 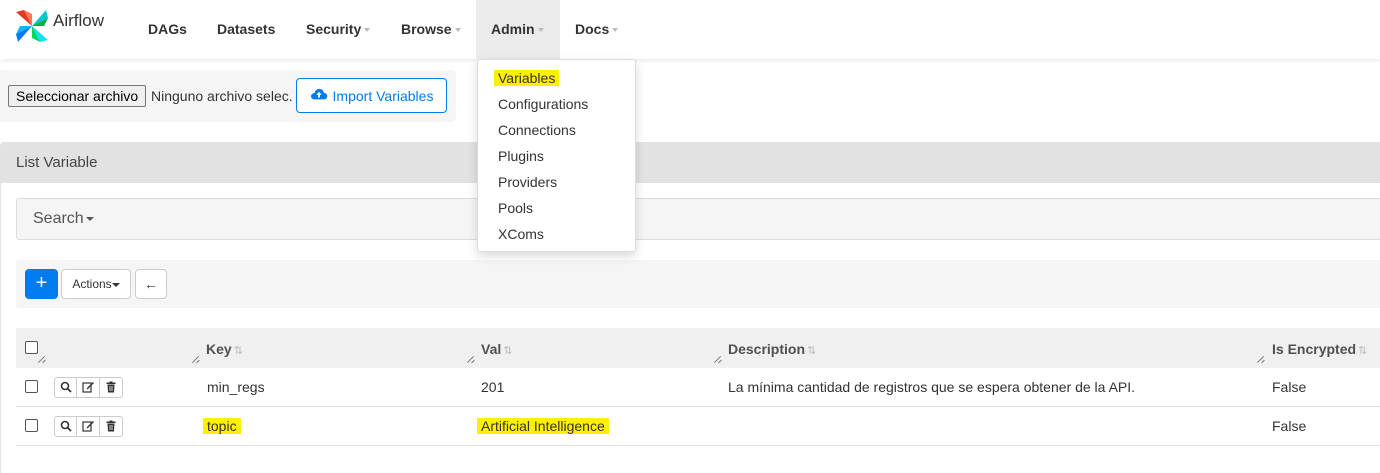 I want to click on menu-item-connections-label: Connections, so click(x=537, y=130).